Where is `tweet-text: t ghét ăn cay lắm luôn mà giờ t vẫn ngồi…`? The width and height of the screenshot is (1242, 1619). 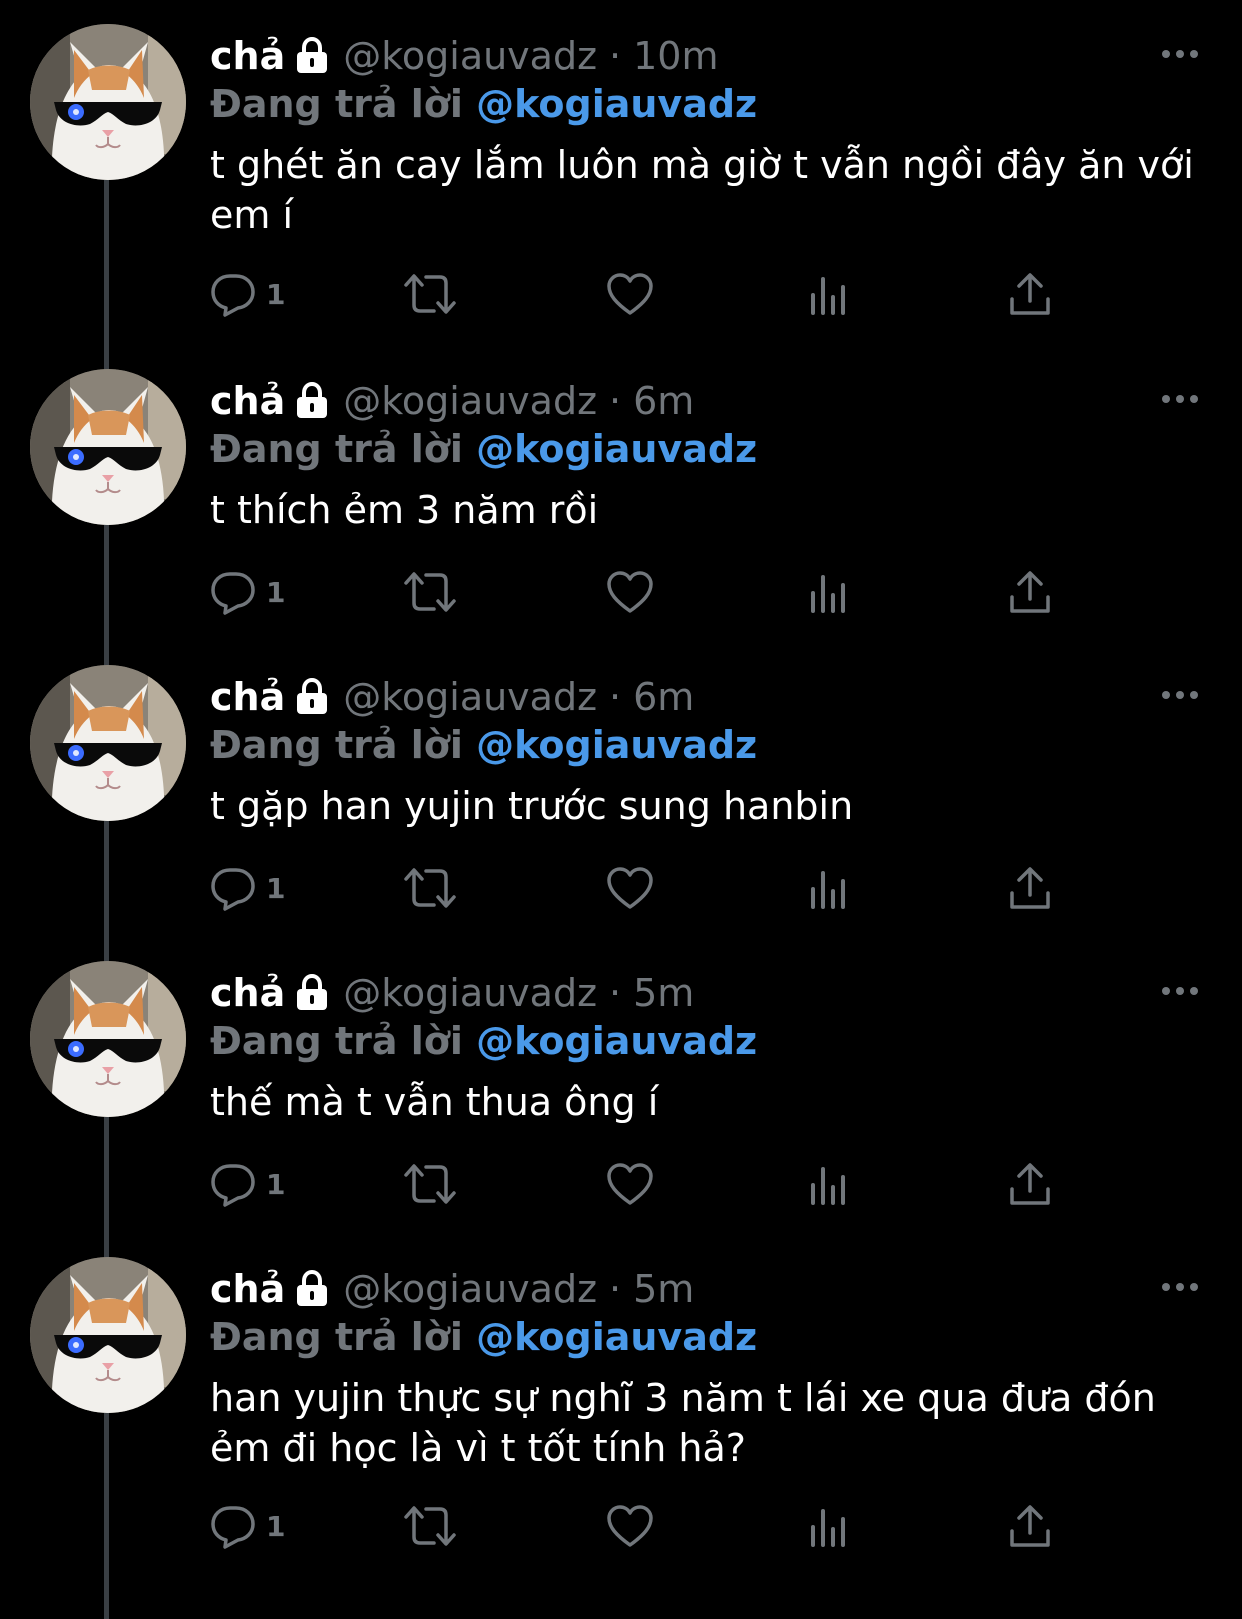 tweet-text: t ghét ăn cay lắm luôn mà giờ t vẫn ngồi… is located at coordinates (702, 190).